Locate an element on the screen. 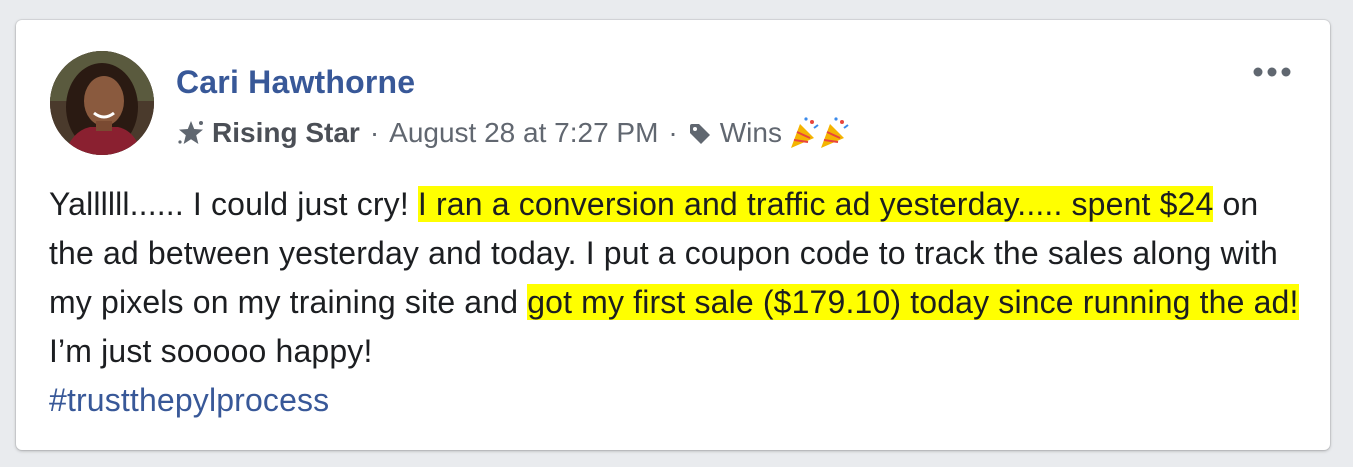 The height and width of the screenshot is (467, 1353). party-popper-icon is located at coordinates (820, 133).